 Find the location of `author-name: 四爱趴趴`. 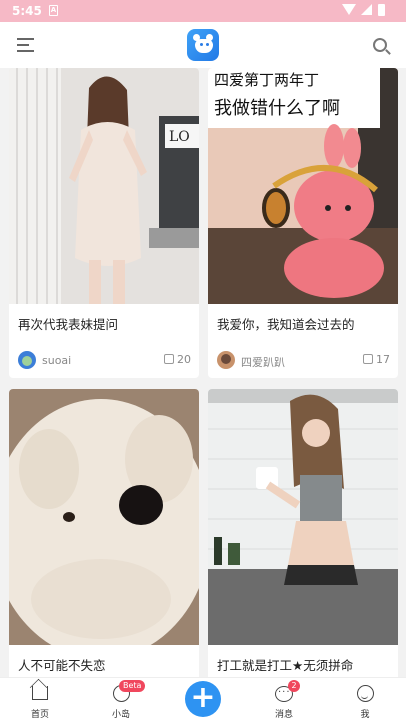

author-name: 四爱趴趴 is located at coordinates (263, 362).